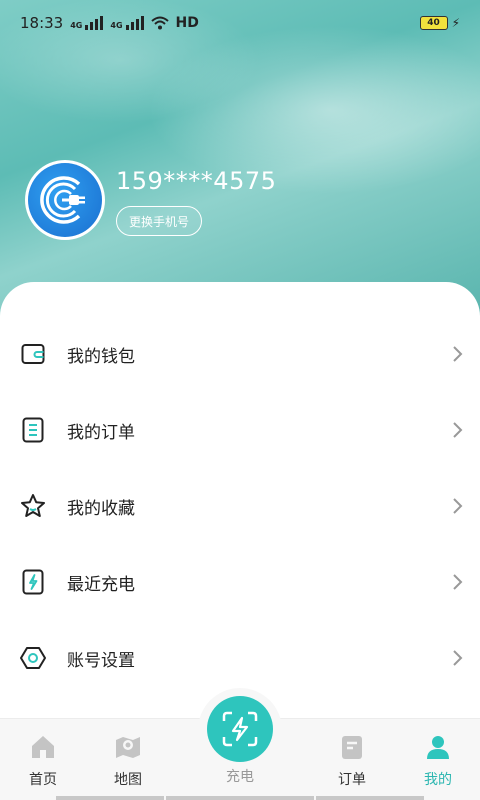 Image resolution: width=480 pixels, height=800 pixels. What do you see at coordinates (438, 759) in the screenshot?
I see `tab-mine: 我的` at bounding box center [438, 759].